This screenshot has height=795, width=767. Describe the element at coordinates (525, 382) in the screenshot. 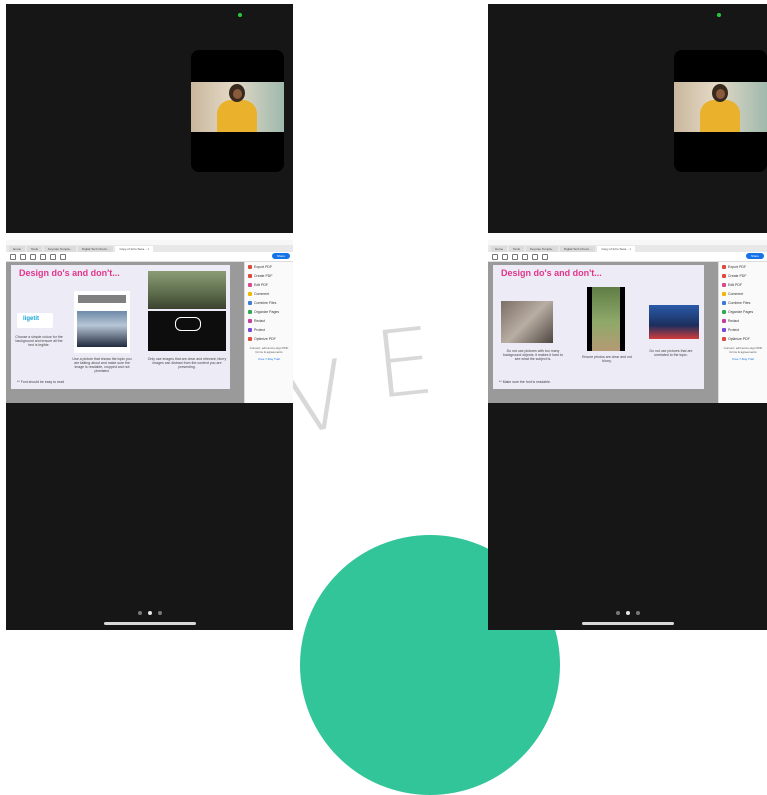

I see `slide-footnote: ** Make sure the font is readable.` at that location.